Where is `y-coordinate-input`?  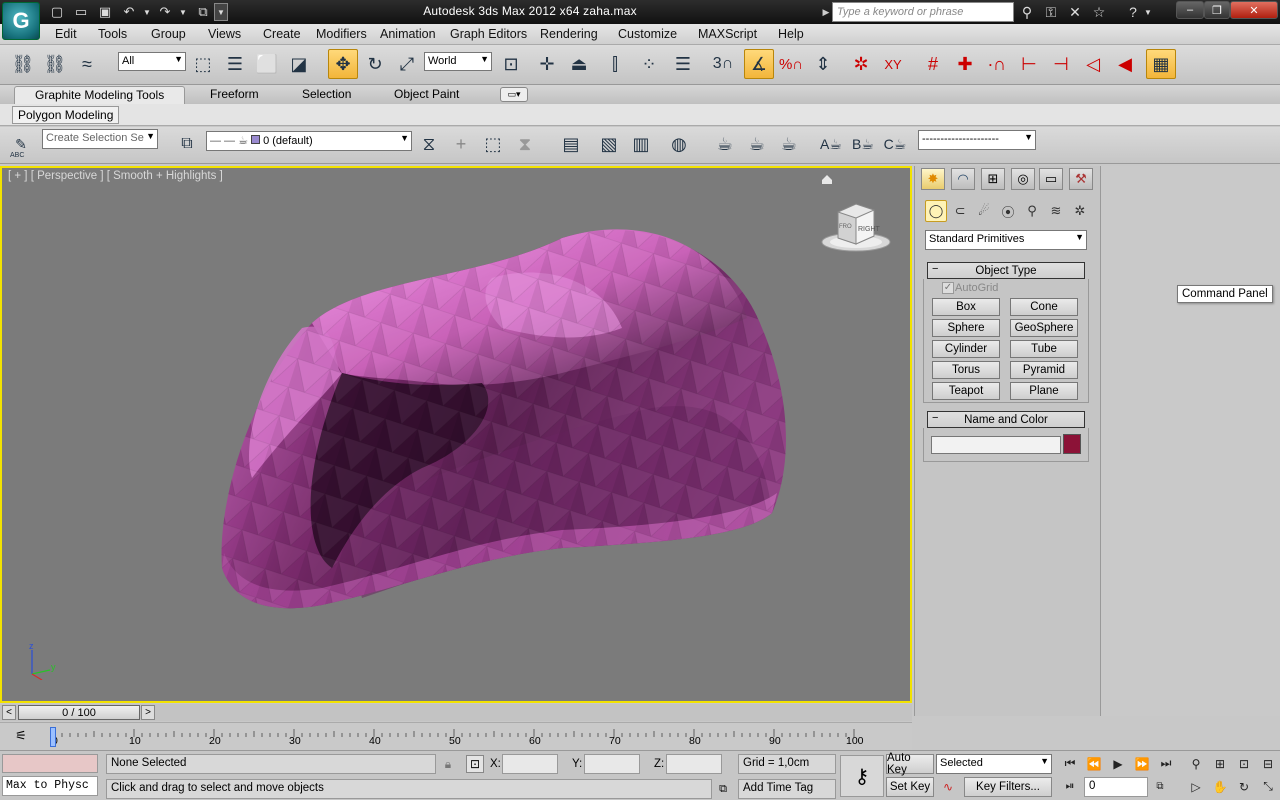
y-coordinate-input is located at coordinates (612, 764).